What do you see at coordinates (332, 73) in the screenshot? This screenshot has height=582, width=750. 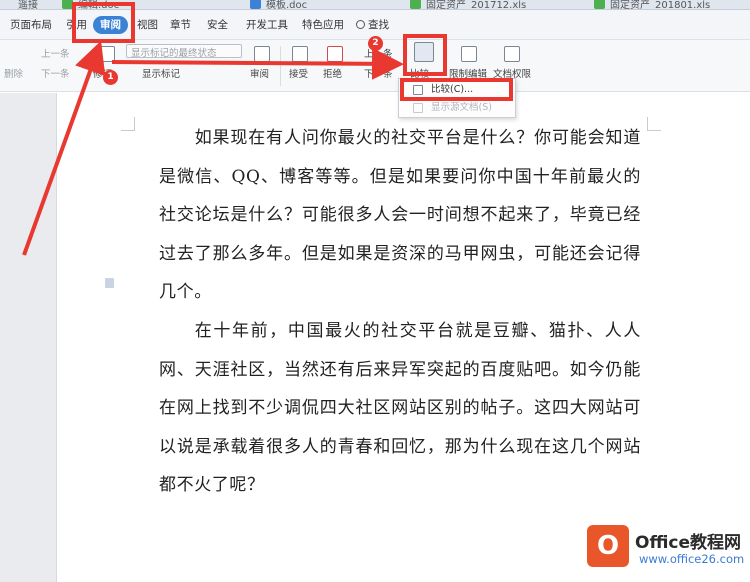 I see `reject-button: 拒绝` at bounding box center [332, 73].